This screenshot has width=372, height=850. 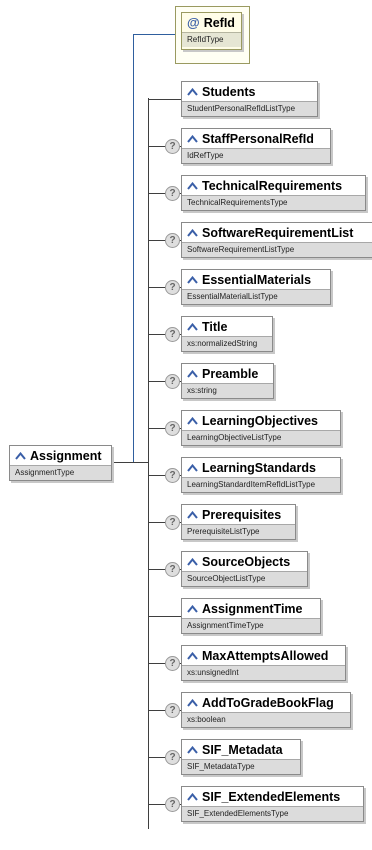 I want to click on child-type: LearningObjectiveListType, so click(x=261, y=437).